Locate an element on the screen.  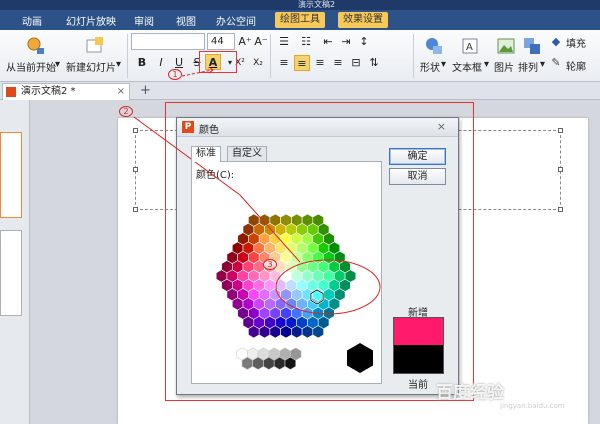
fill-button: 填充 is located at coordinates (576, 42).